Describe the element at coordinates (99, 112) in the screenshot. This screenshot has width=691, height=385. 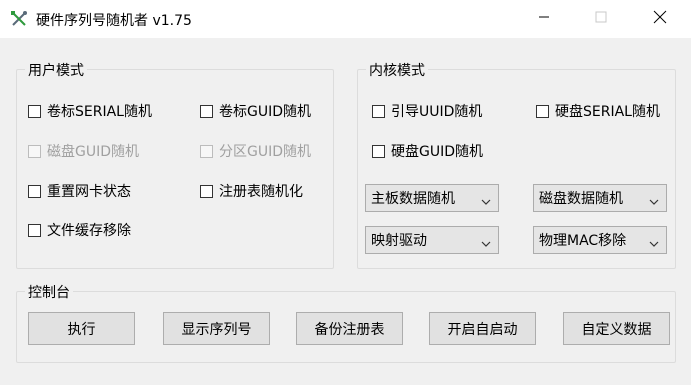
I see `checkbox-label: 卷标SERIAL随机` at that location.